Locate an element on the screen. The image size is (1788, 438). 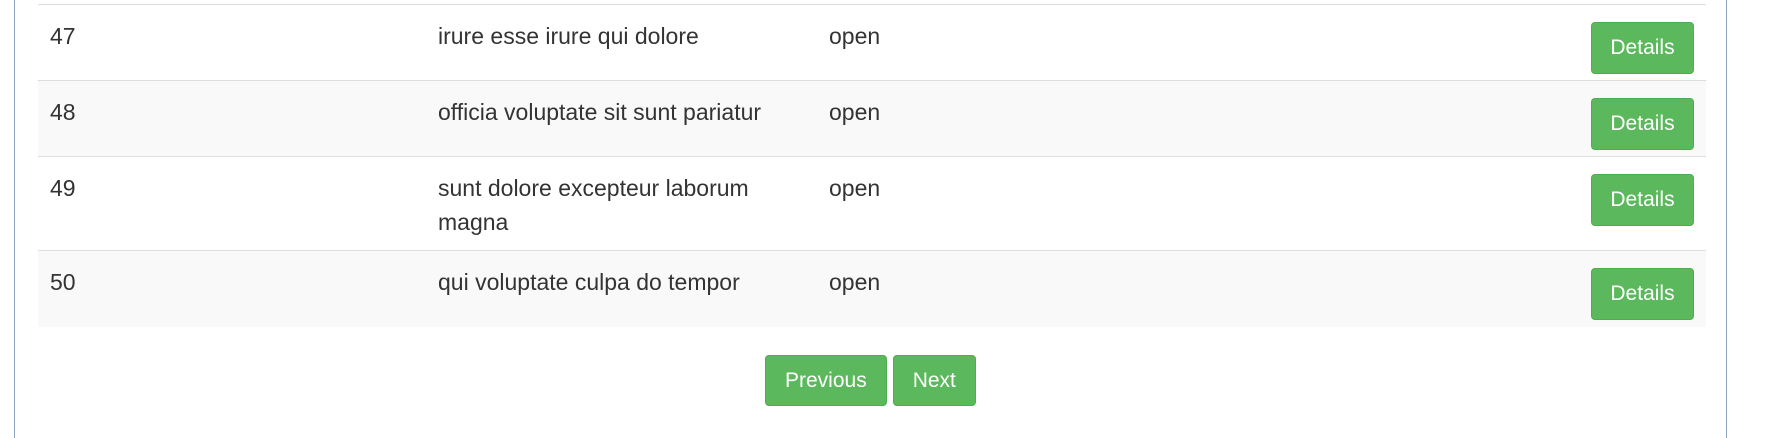
row-title: irure esse irure qui dolore is located at coordinates (568, 36).